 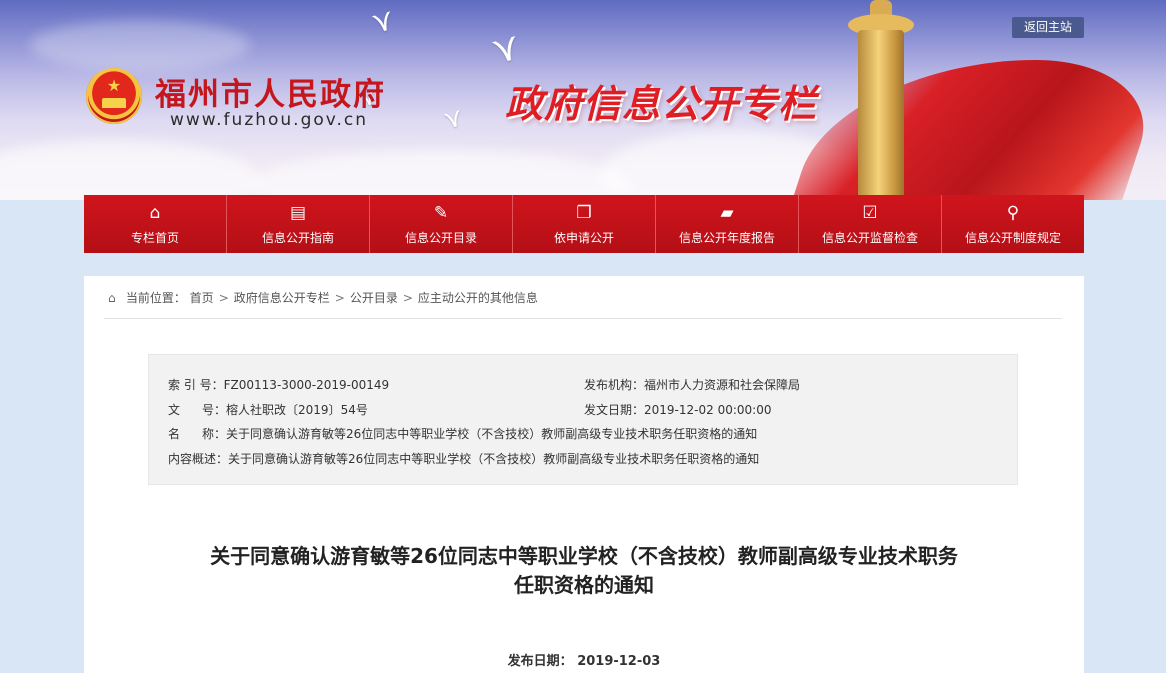 I want to click on nav-item-home: ⌂ 专栏首页, so click(x=155, y=224).